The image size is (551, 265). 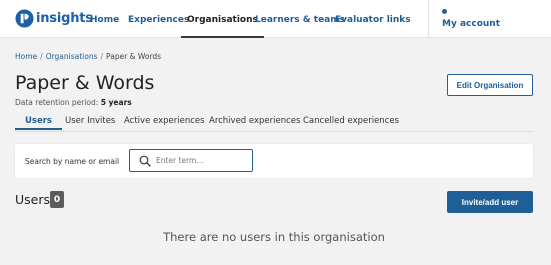 I want to click on data-retention-period: Data retention period: 5 years, so click(x=73, y=102).